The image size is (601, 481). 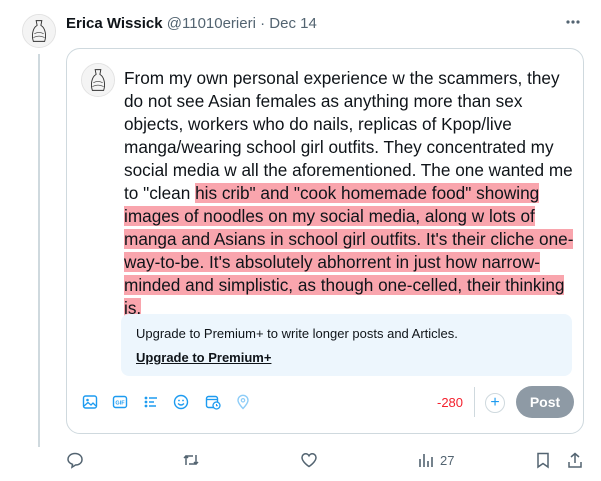 I want to click on gif-icon: GIF, so click(x=120, y=402).